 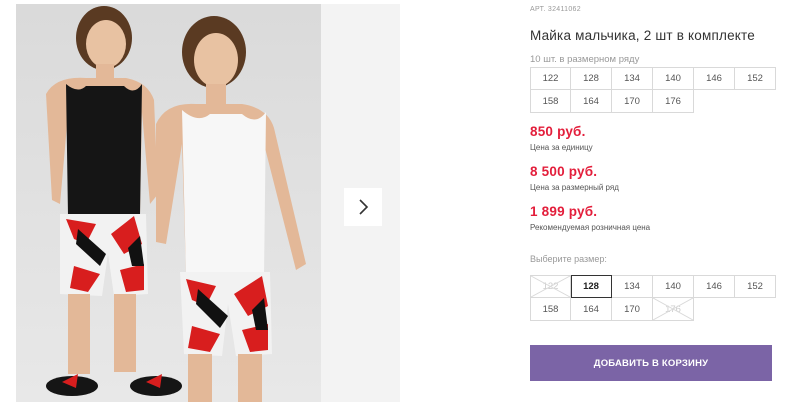 I want to click on pack-size-cell: 176, so click(x=673, y=101).